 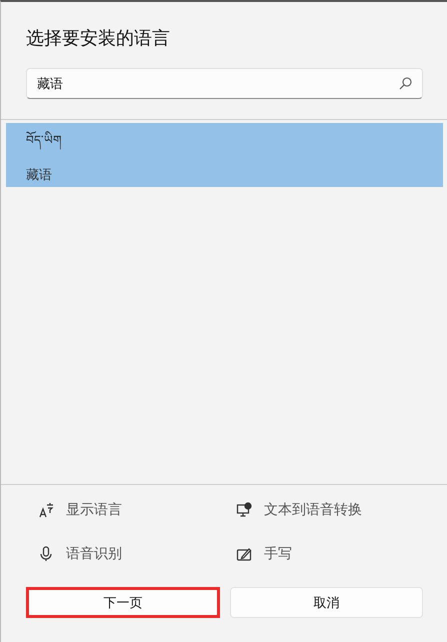 What do you see at coordinates (278, 554) in the screenshot?
I see `feature-label: 手写` at bounding box center [278, 554].